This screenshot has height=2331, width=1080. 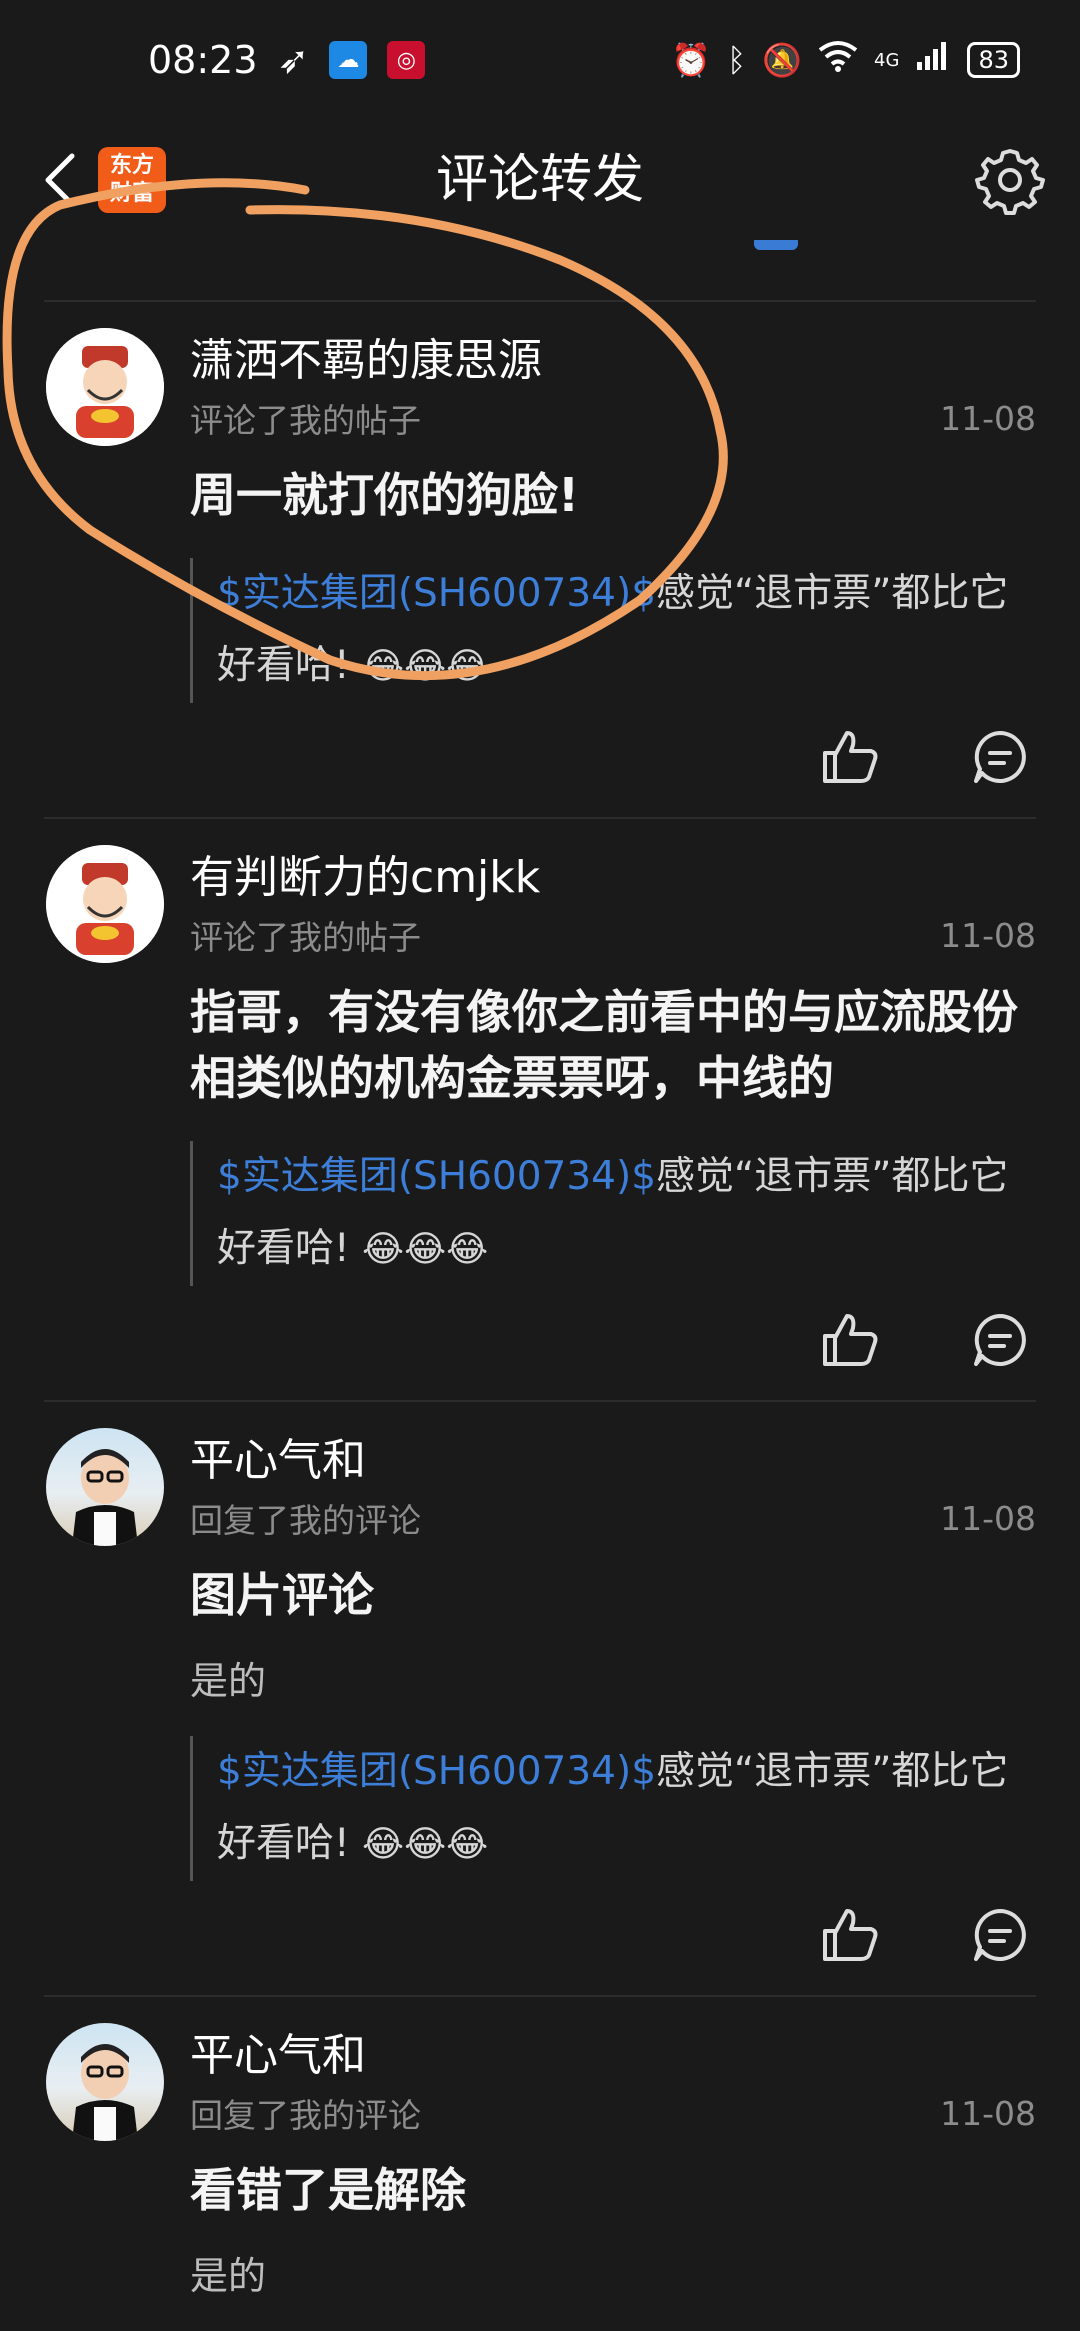 I want to click on comment-text: 图片评论, so click(x=613, y=1595).